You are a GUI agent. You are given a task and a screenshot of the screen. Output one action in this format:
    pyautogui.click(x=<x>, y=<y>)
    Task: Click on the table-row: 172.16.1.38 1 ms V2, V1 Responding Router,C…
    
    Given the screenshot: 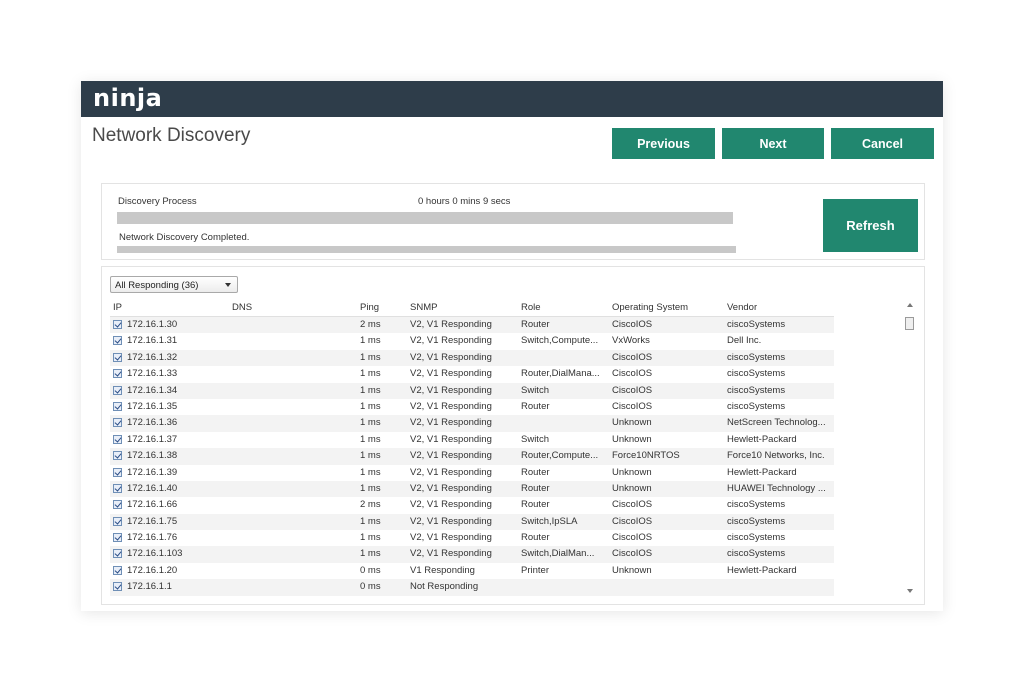 What is the action you would take?
    pyautogui.click(x=472, y=456)
    